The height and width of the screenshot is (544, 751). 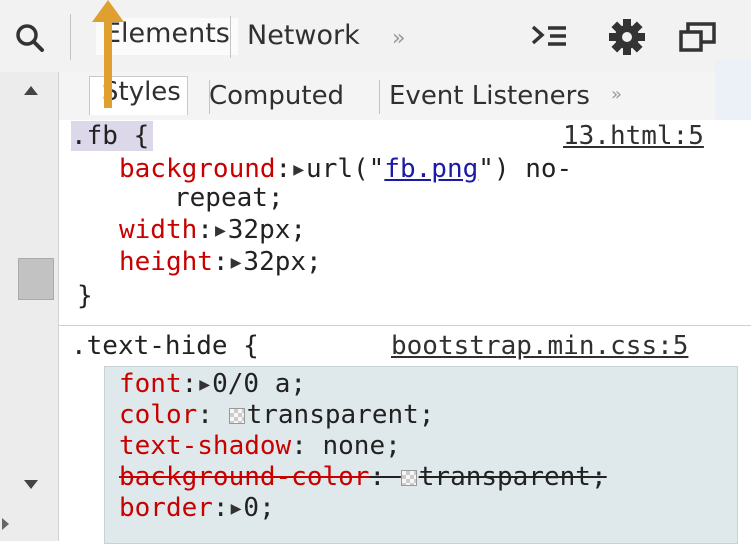 What do you see at coordinates (230, 37) in the screenshot?
I see `tab-divider` at bounding box center [230, 37].